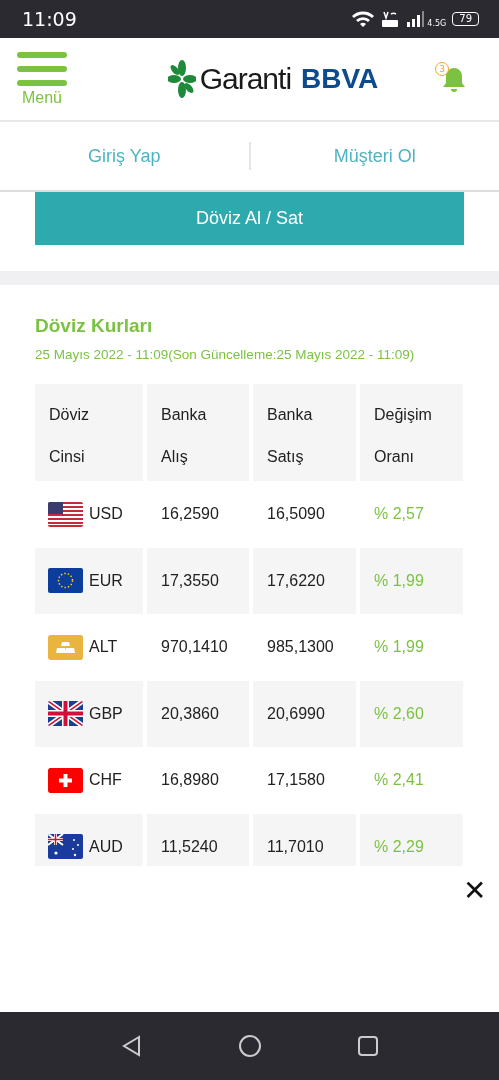  Describe the element at coordinates (190, 780) in the screenshot. I see `buy-rate: 16,8980` at that location.